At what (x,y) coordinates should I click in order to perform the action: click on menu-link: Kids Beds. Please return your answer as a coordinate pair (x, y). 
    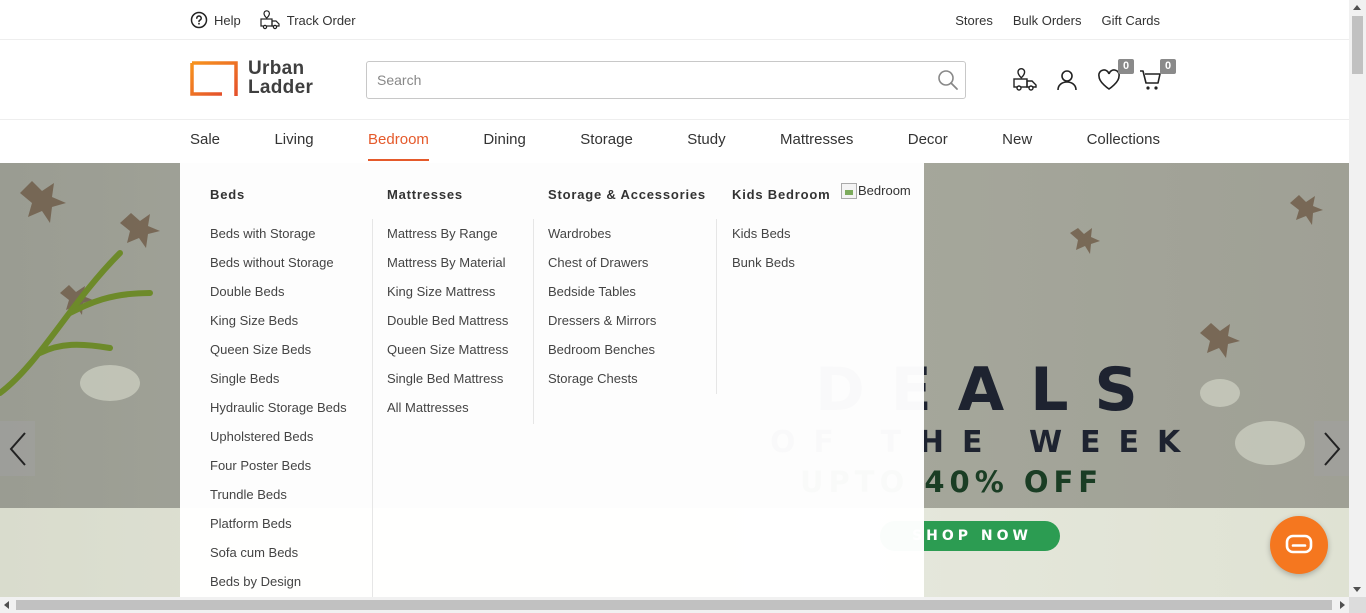
    Looking at the image, I should click on (763, 239).